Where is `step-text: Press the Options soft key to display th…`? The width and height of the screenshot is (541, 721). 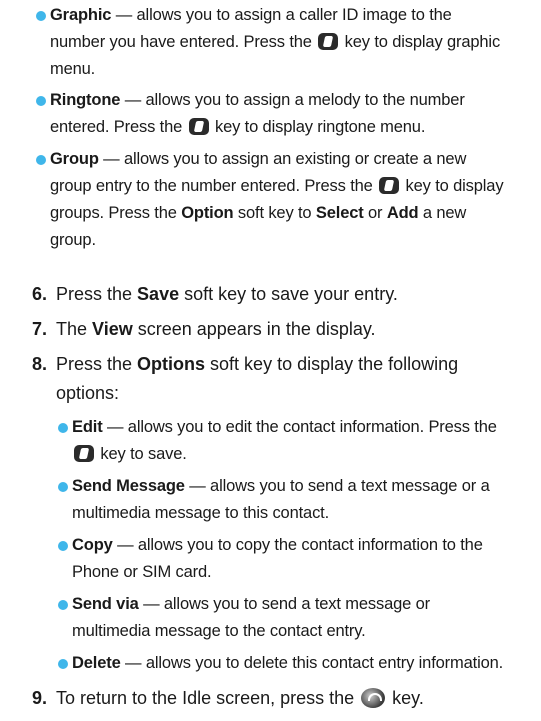
step-text: Press the Options soft key to display th… is located at coordinates (257, 378).